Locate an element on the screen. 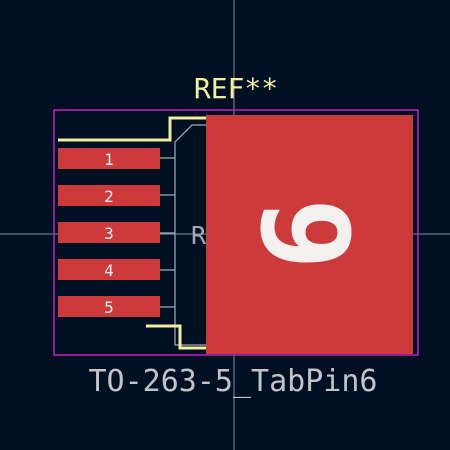  pad-4-label: 4 is located at coordinates (109, 270).